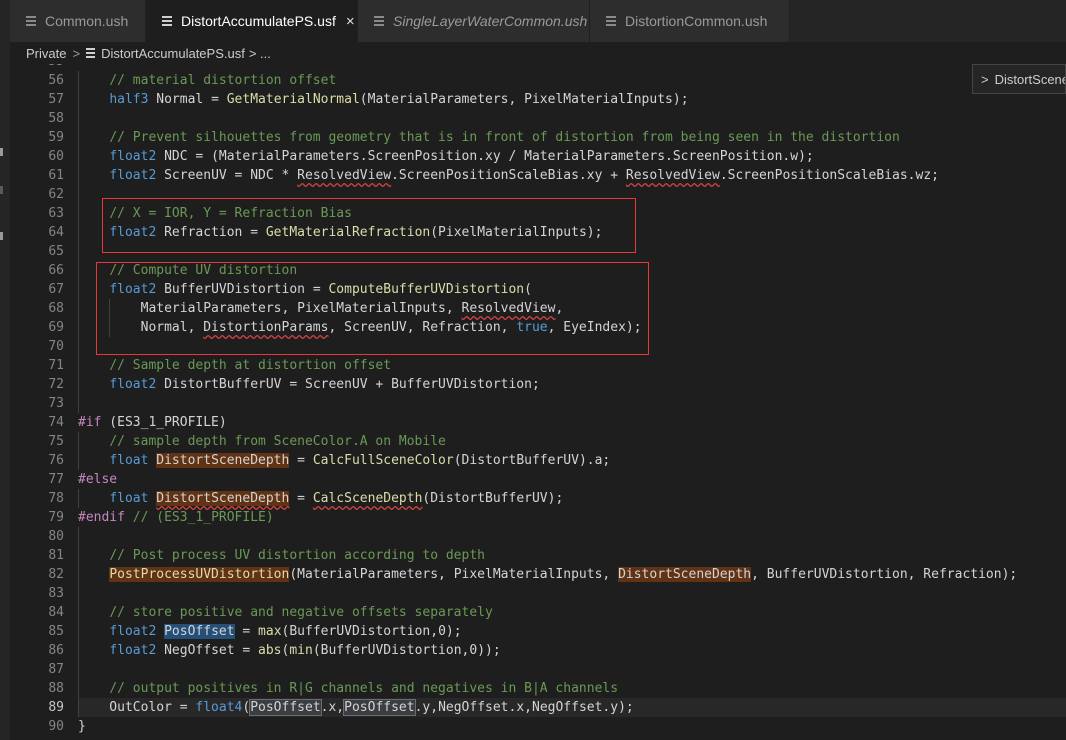 The image size is (1066, 740). I want to click on line-number: 63, so click(56, 213).